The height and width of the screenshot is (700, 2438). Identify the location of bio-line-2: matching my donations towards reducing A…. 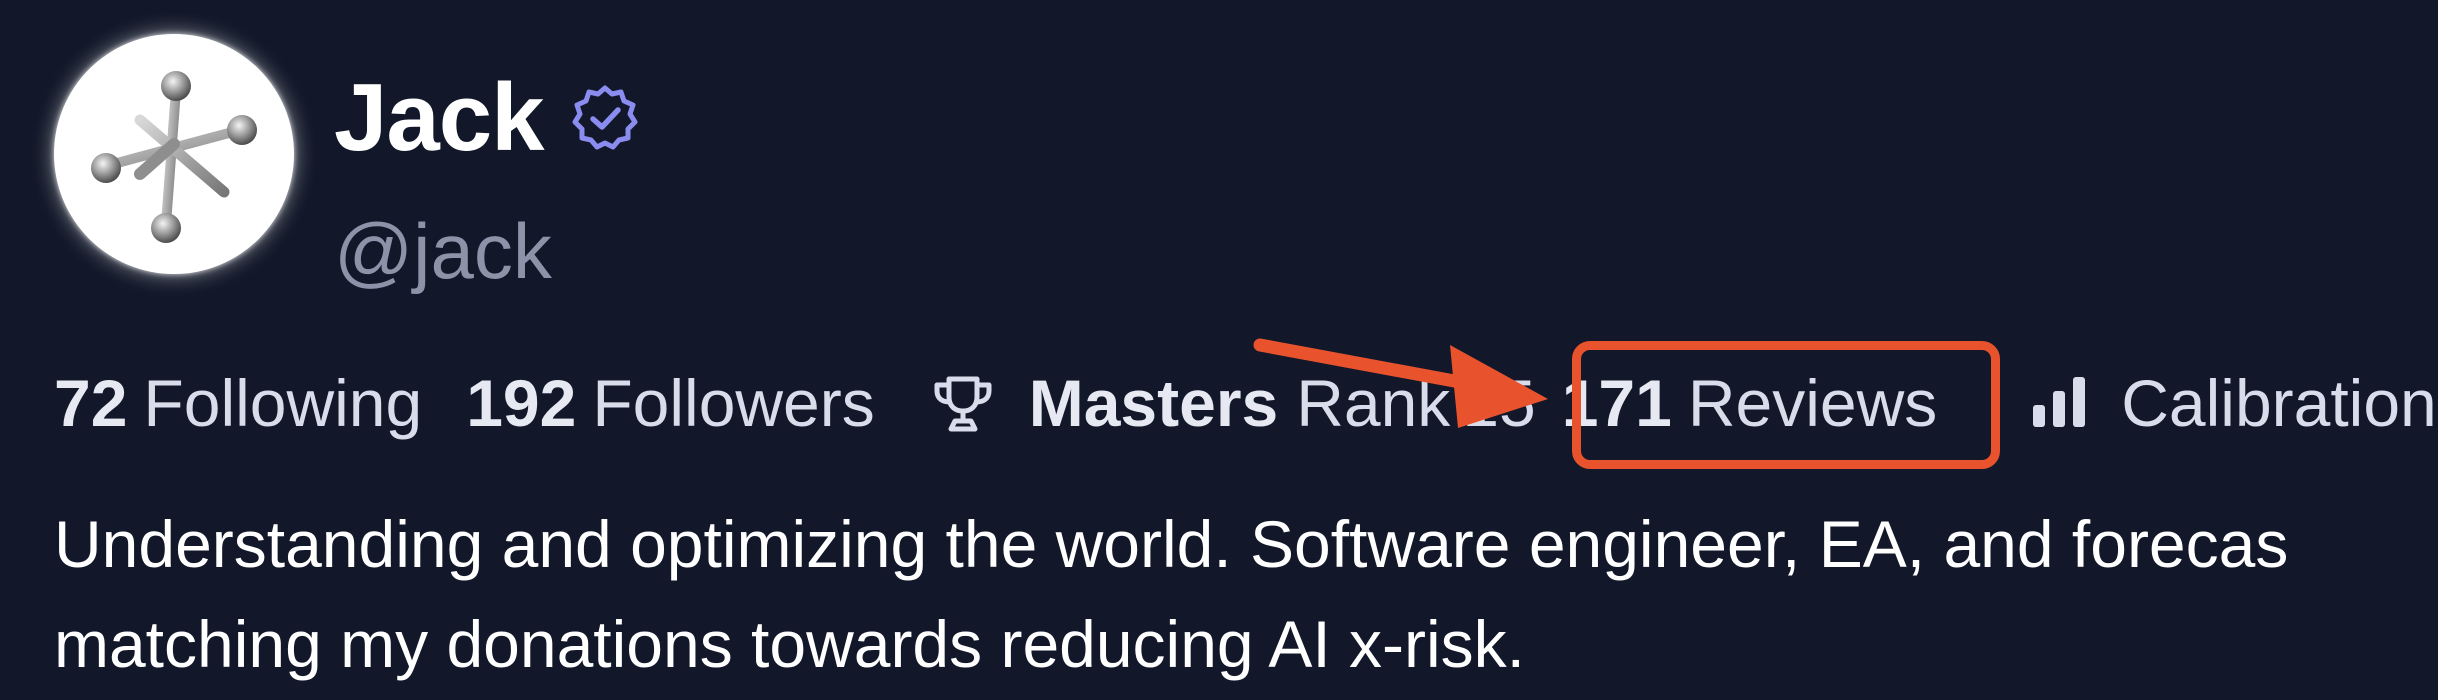
(789, 644).